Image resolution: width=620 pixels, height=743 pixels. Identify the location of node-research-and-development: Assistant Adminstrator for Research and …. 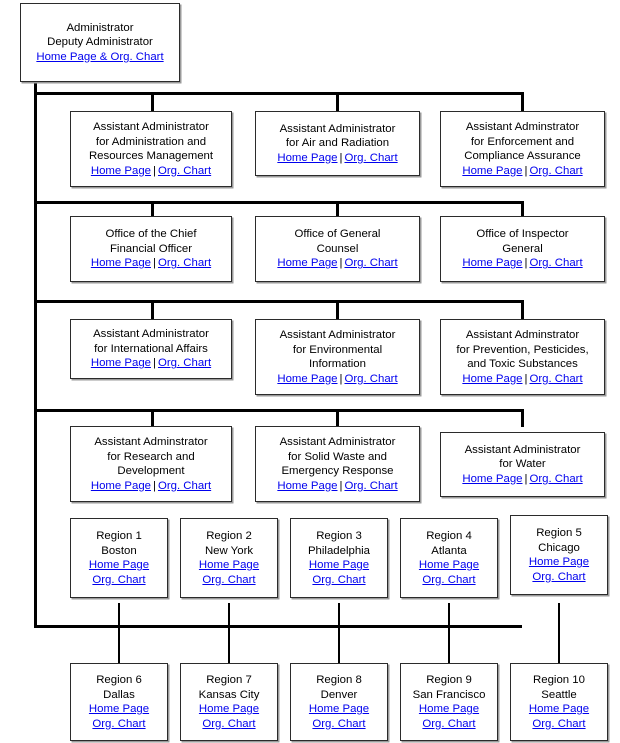
(151, 464).